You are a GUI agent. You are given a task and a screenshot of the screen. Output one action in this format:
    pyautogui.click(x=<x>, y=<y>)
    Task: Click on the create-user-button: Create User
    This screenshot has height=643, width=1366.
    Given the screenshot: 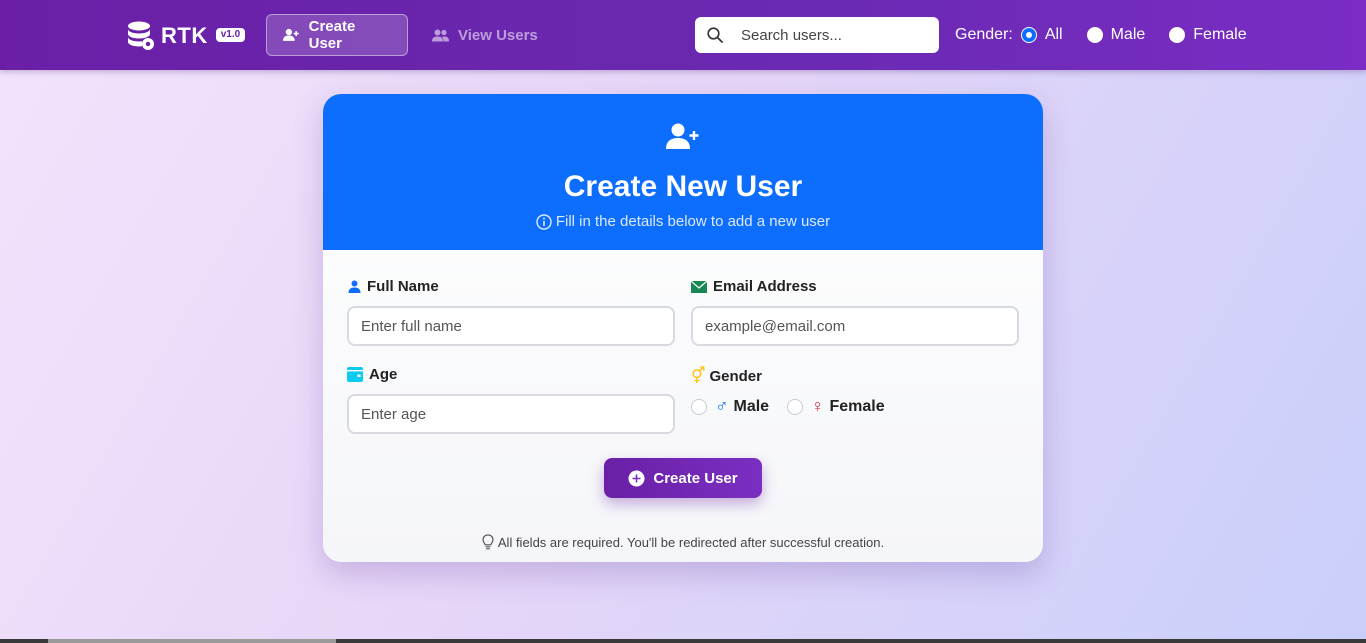 What is the action you would take?
    pyautogui.click(x=683, y=478)
    